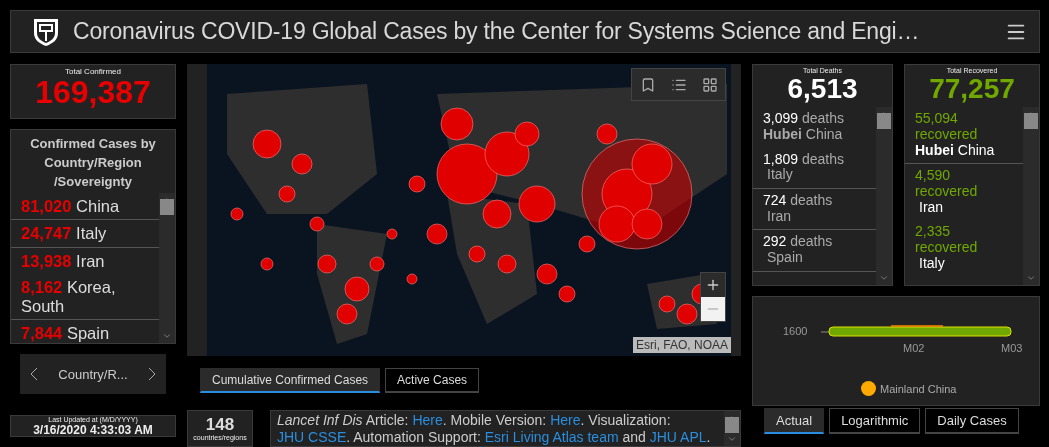 Image resolution: width=1049 pixels, height=447 pixels. I want to click on list-entry: 81,020 China, so click(85, 206).